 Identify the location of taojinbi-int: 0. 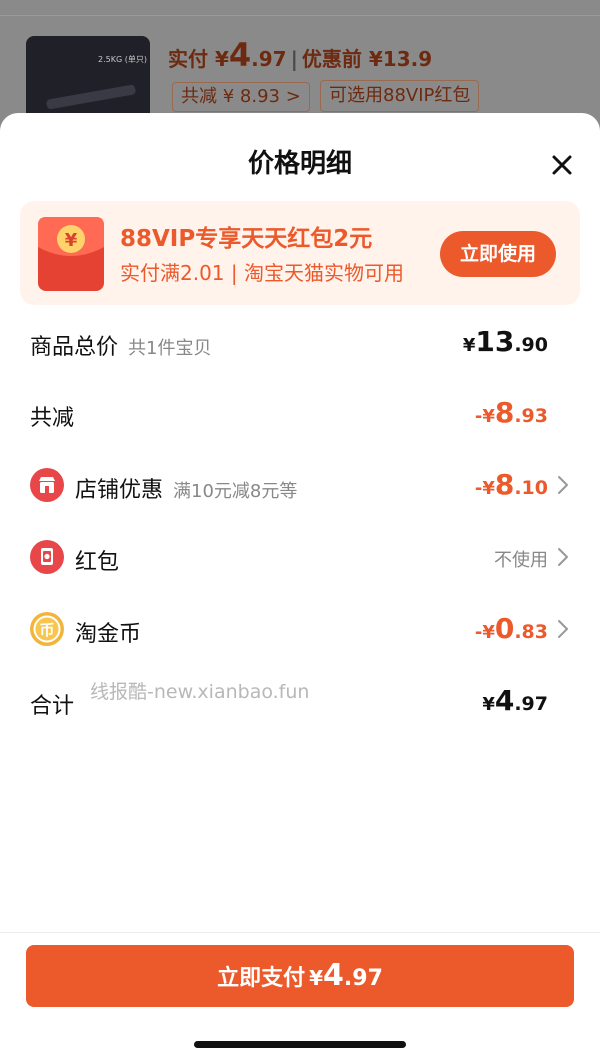
(504, 628).